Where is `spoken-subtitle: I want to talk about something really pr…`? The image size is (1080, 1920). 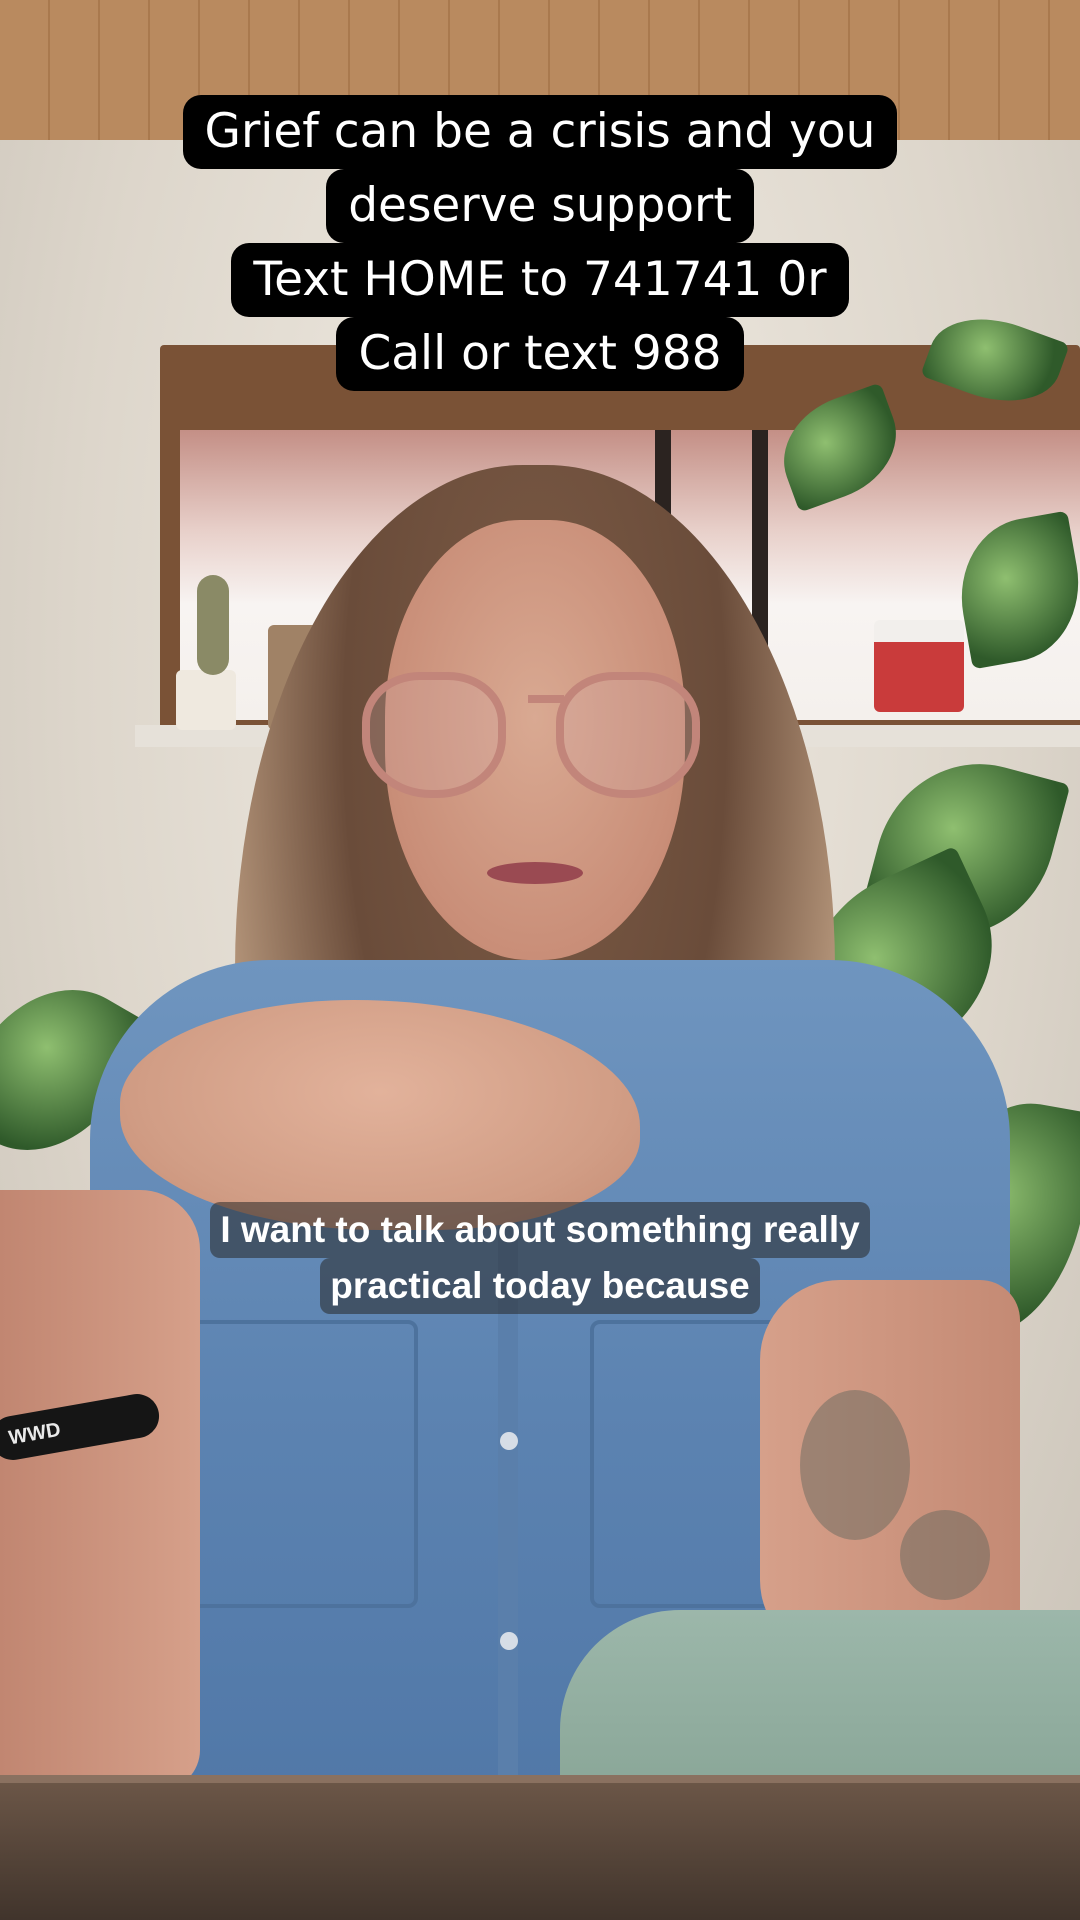
spoken-subtitle: I want to talk about something really pr… is located at coordinates (540, 1258).